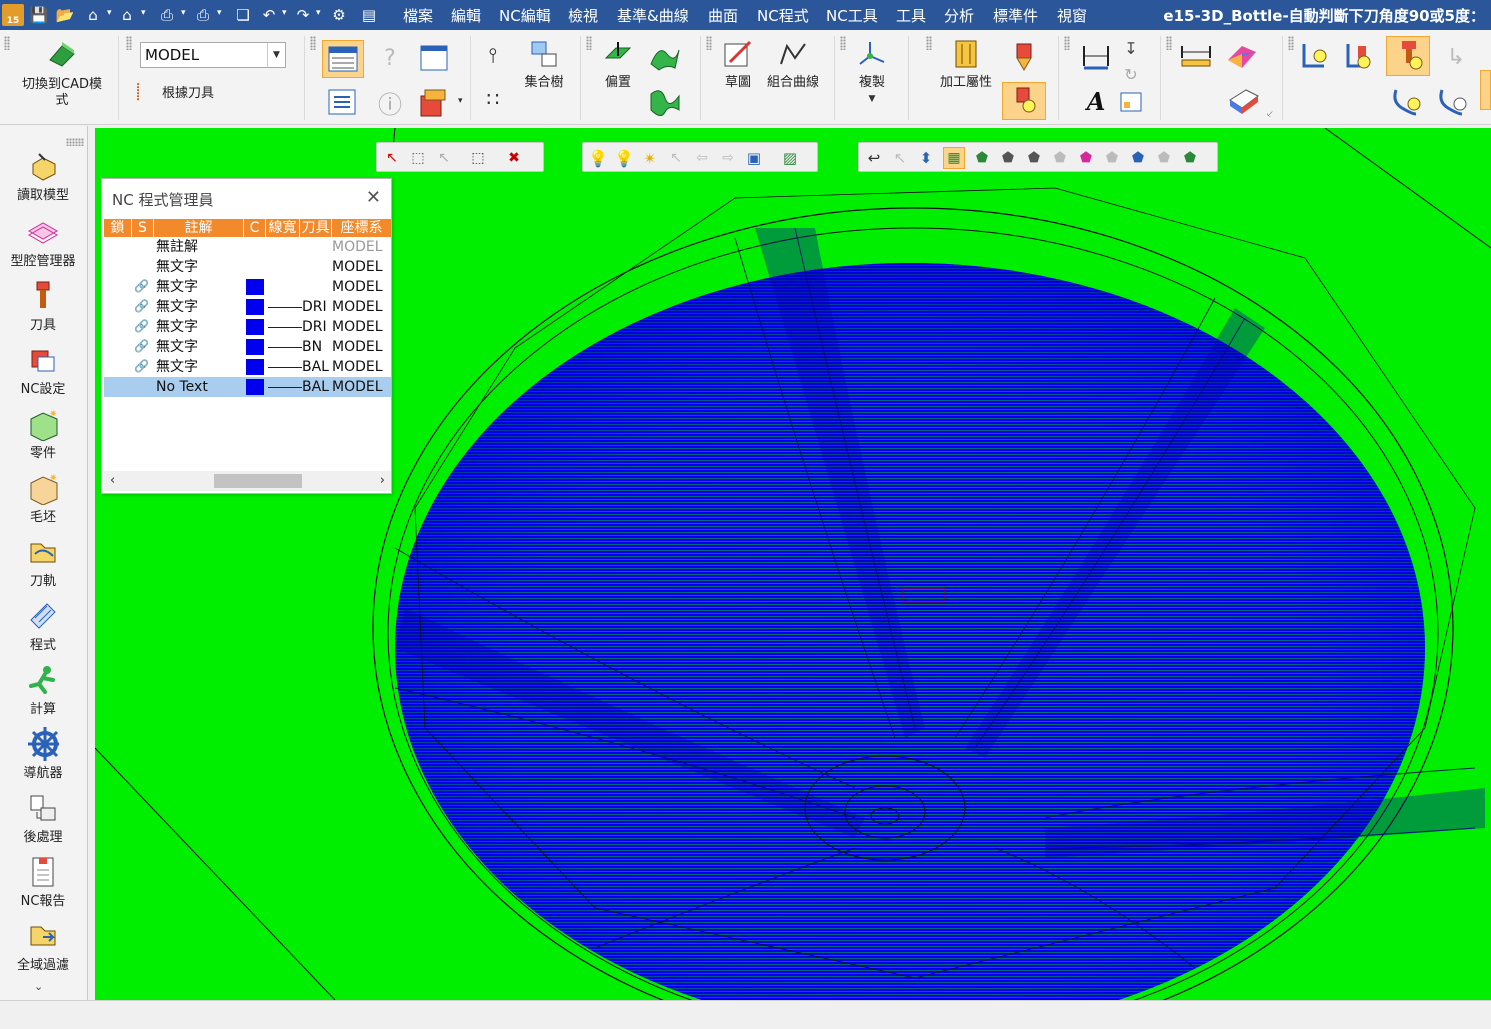 The width and height of the screenshot is (1491, 1029). I want to click on sidebar-item-part: ✷ 零件, so click(43, 434).